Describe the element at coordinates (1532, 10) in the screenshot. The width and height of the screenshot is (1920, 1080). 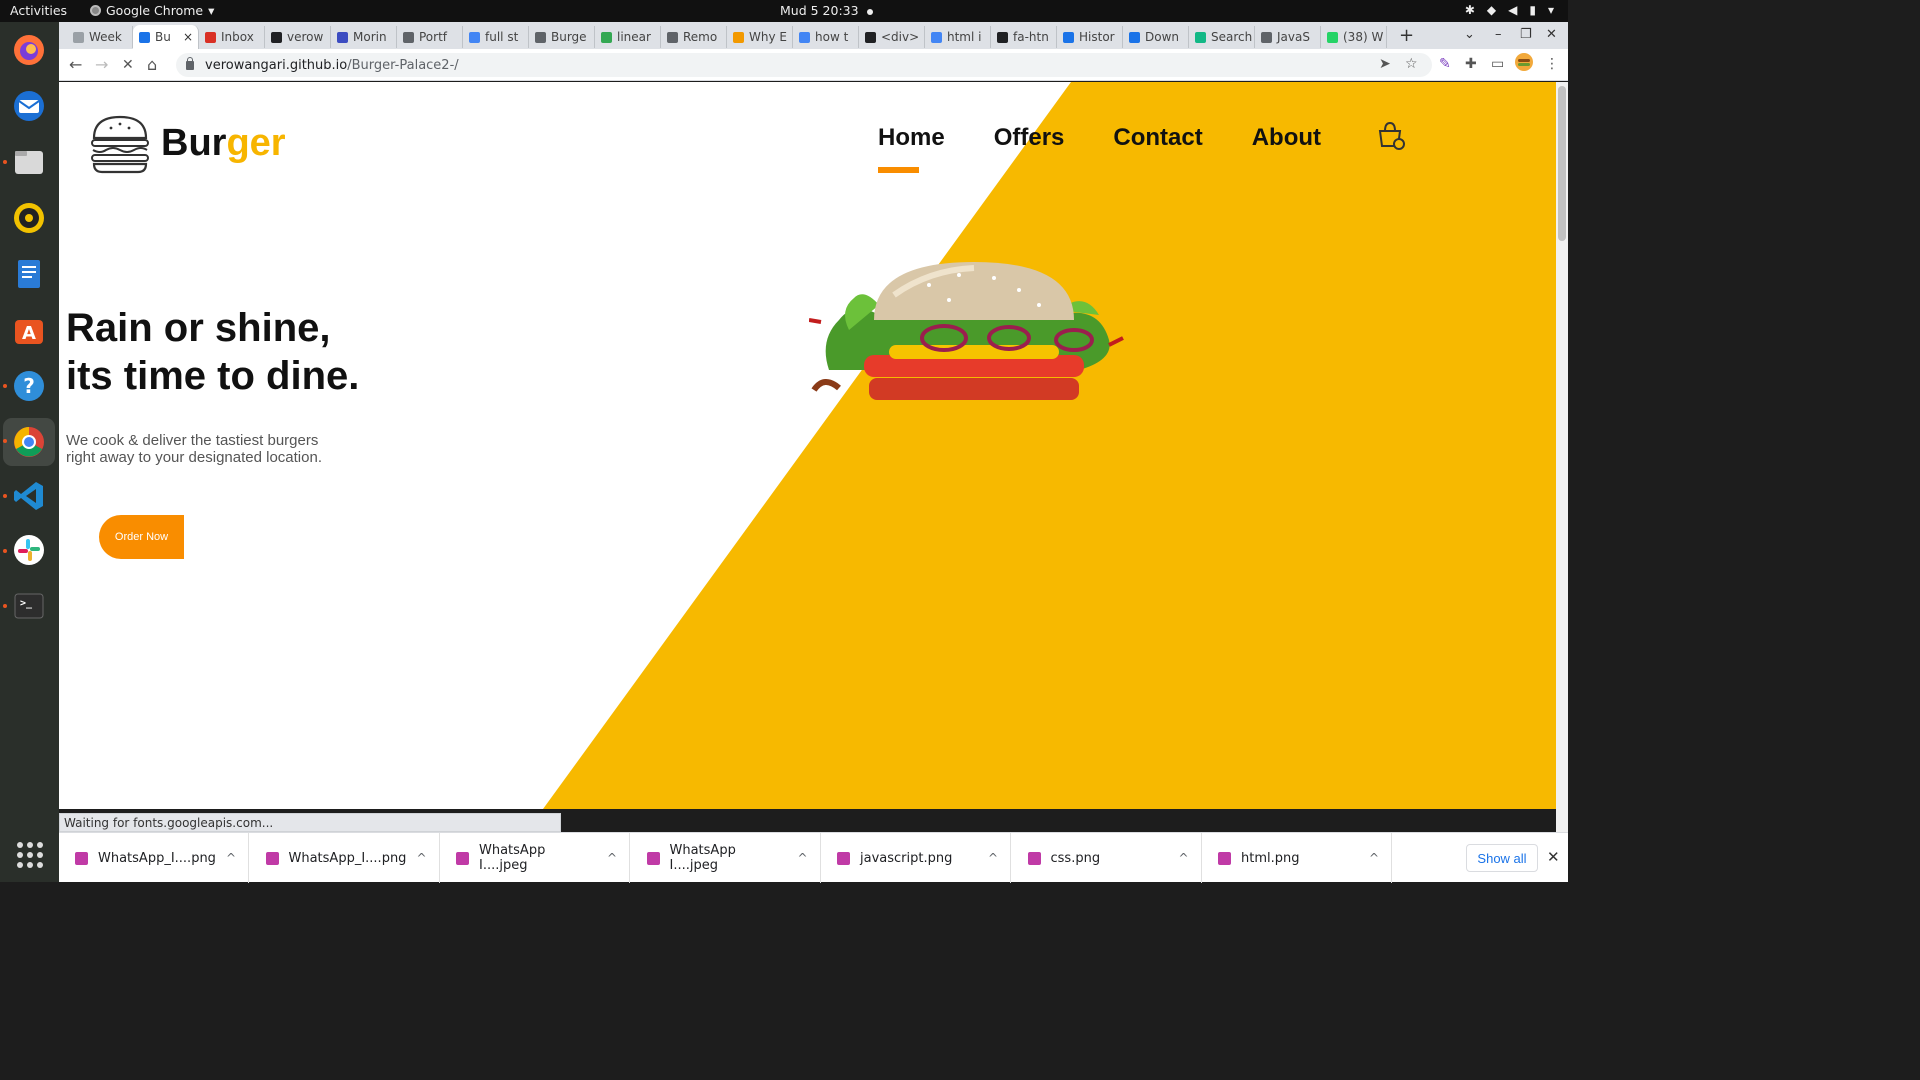
I see `battery-icon: ▮` at that location.